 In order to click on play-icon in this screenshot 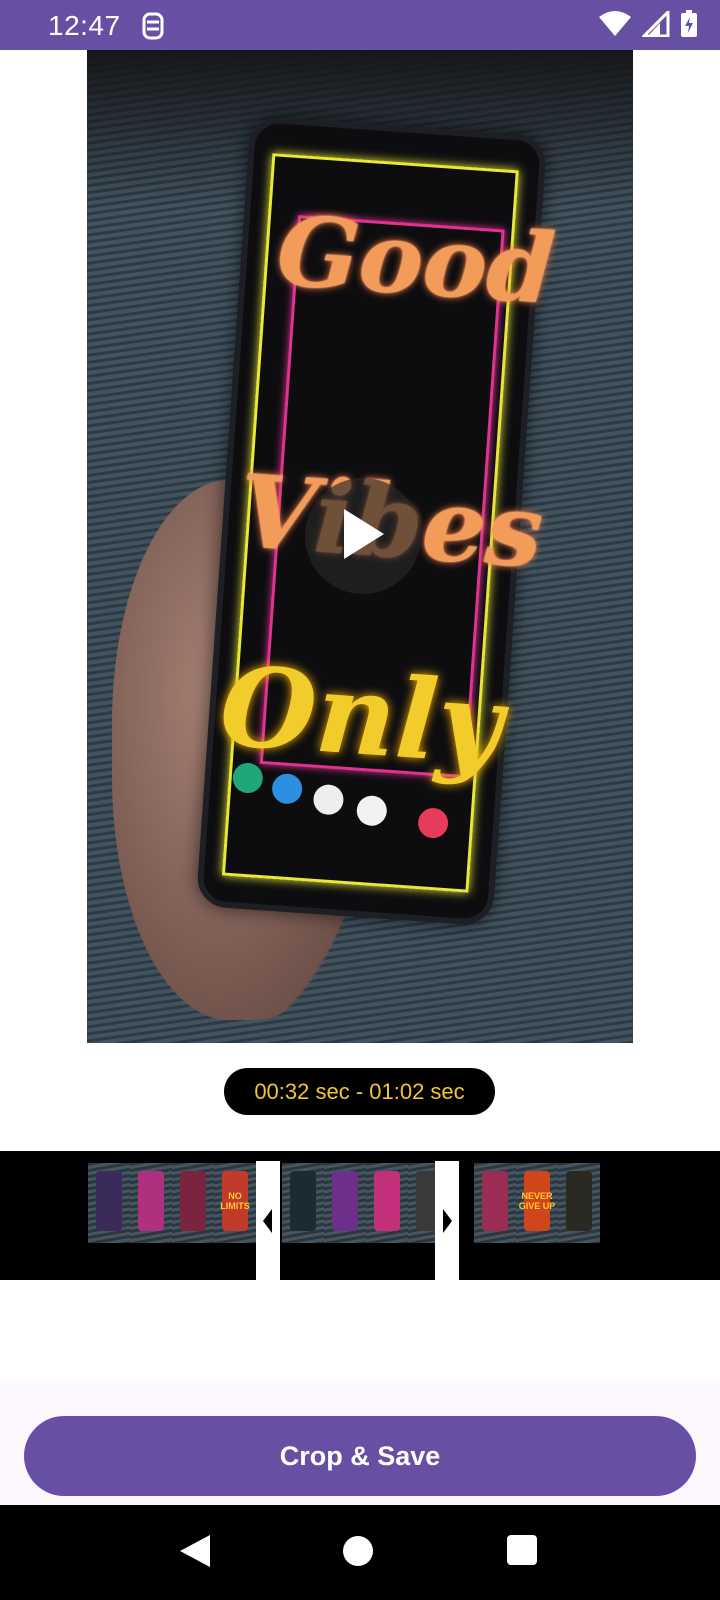, I will do `click(363, 536)`.